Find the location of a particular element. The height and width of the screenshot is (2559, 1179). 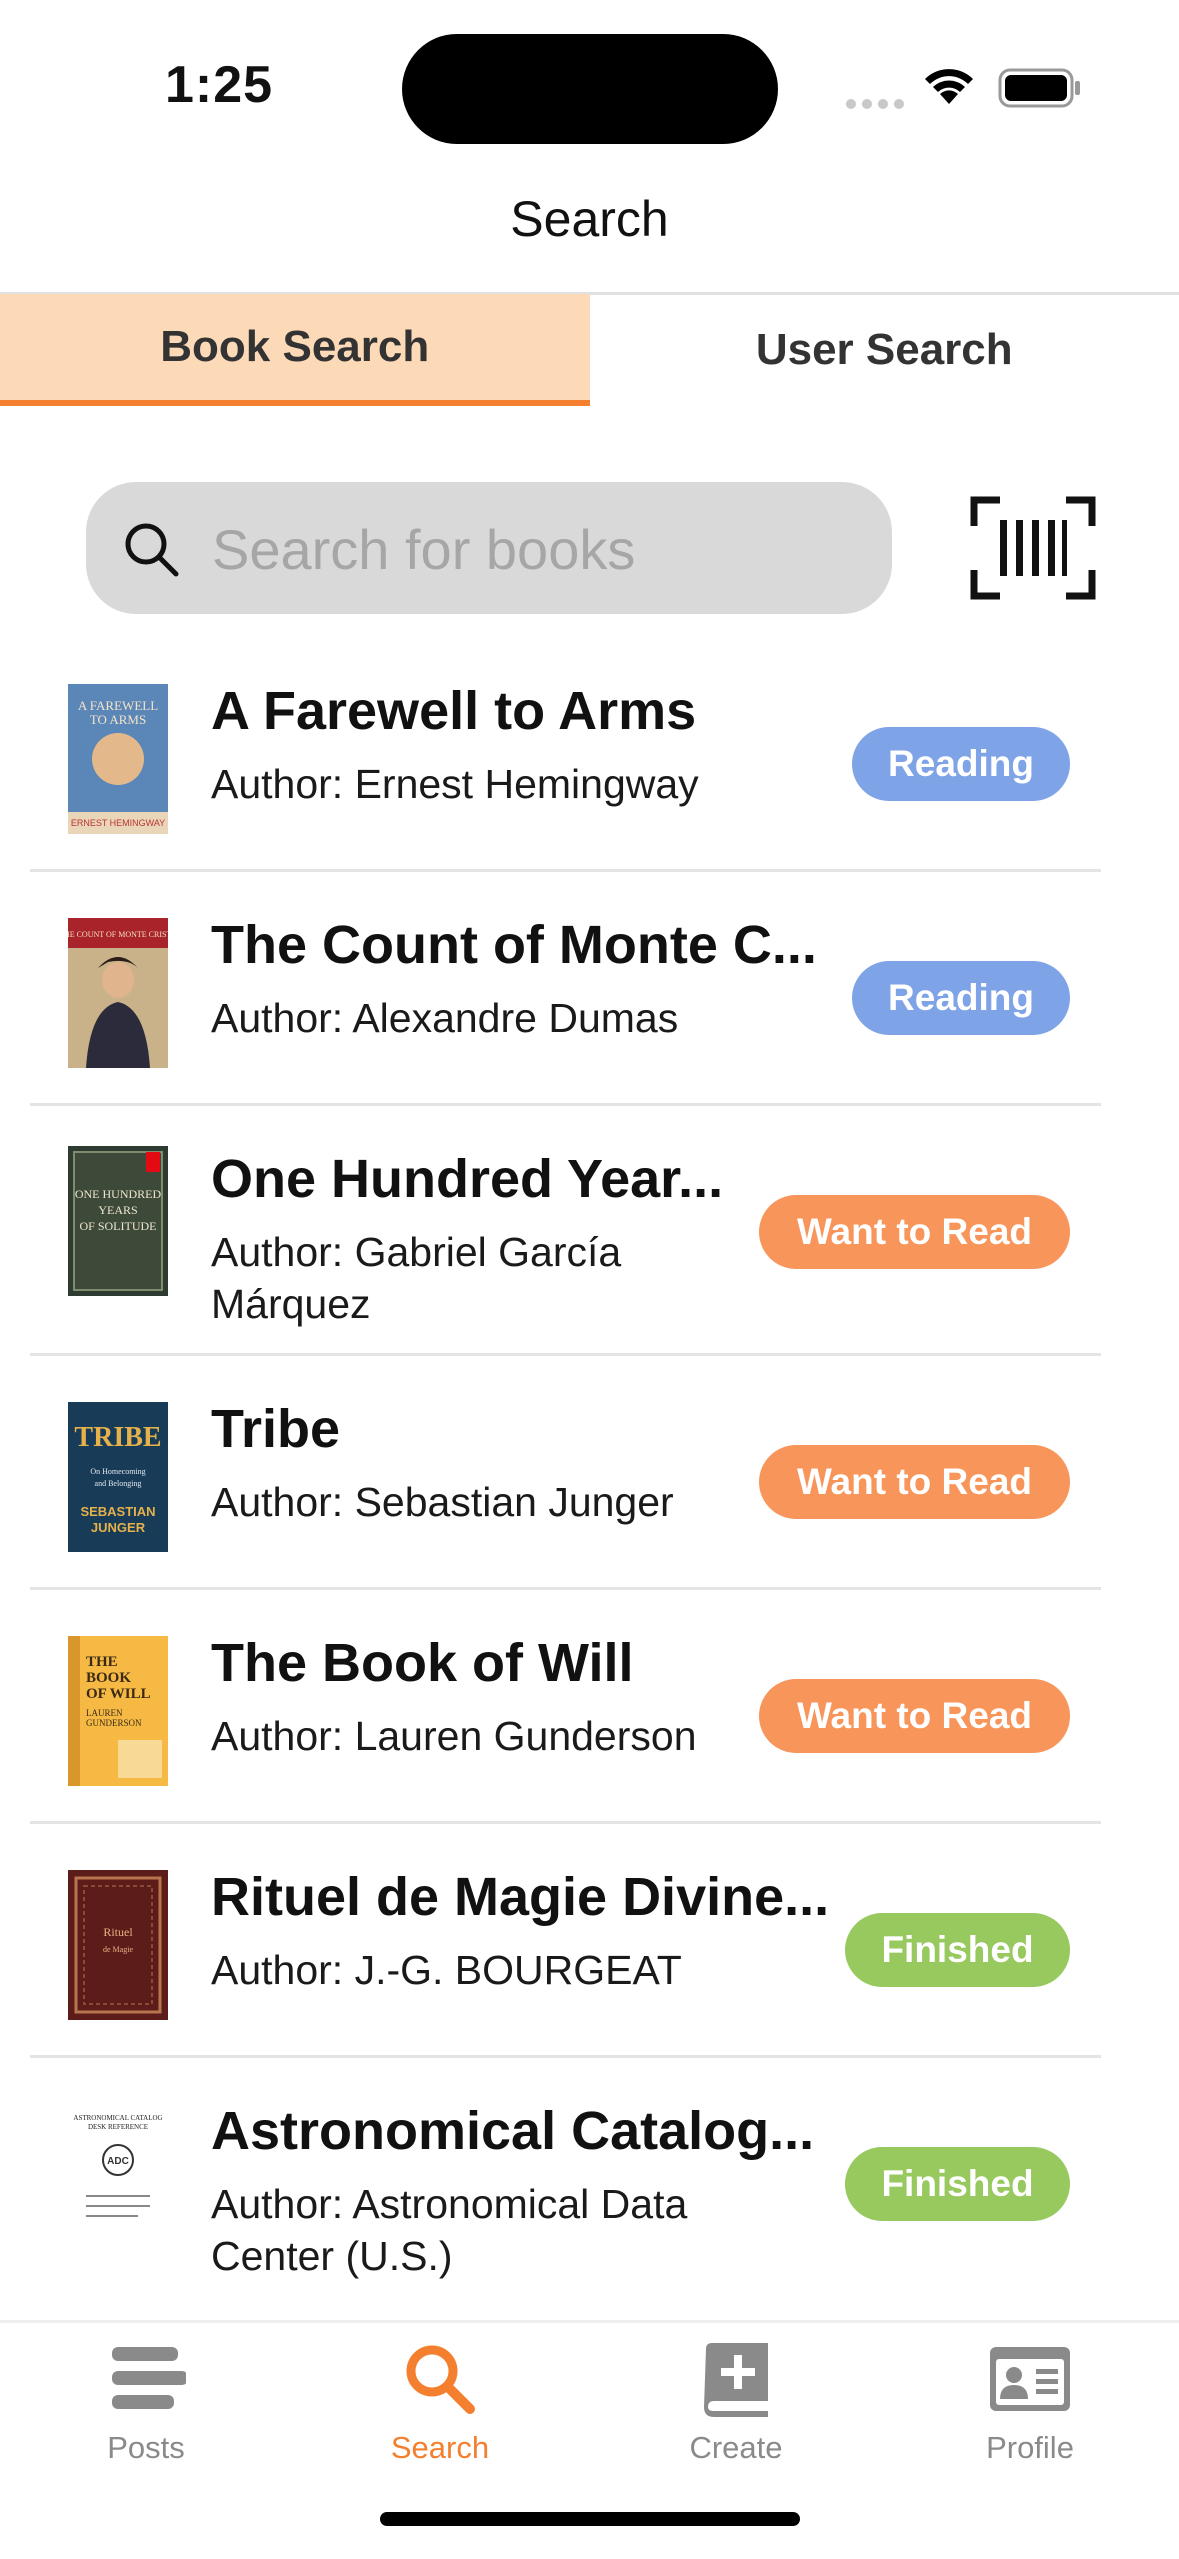

book-author: Author: Gabriel García Márquez is located at coordinates (441, 1278).